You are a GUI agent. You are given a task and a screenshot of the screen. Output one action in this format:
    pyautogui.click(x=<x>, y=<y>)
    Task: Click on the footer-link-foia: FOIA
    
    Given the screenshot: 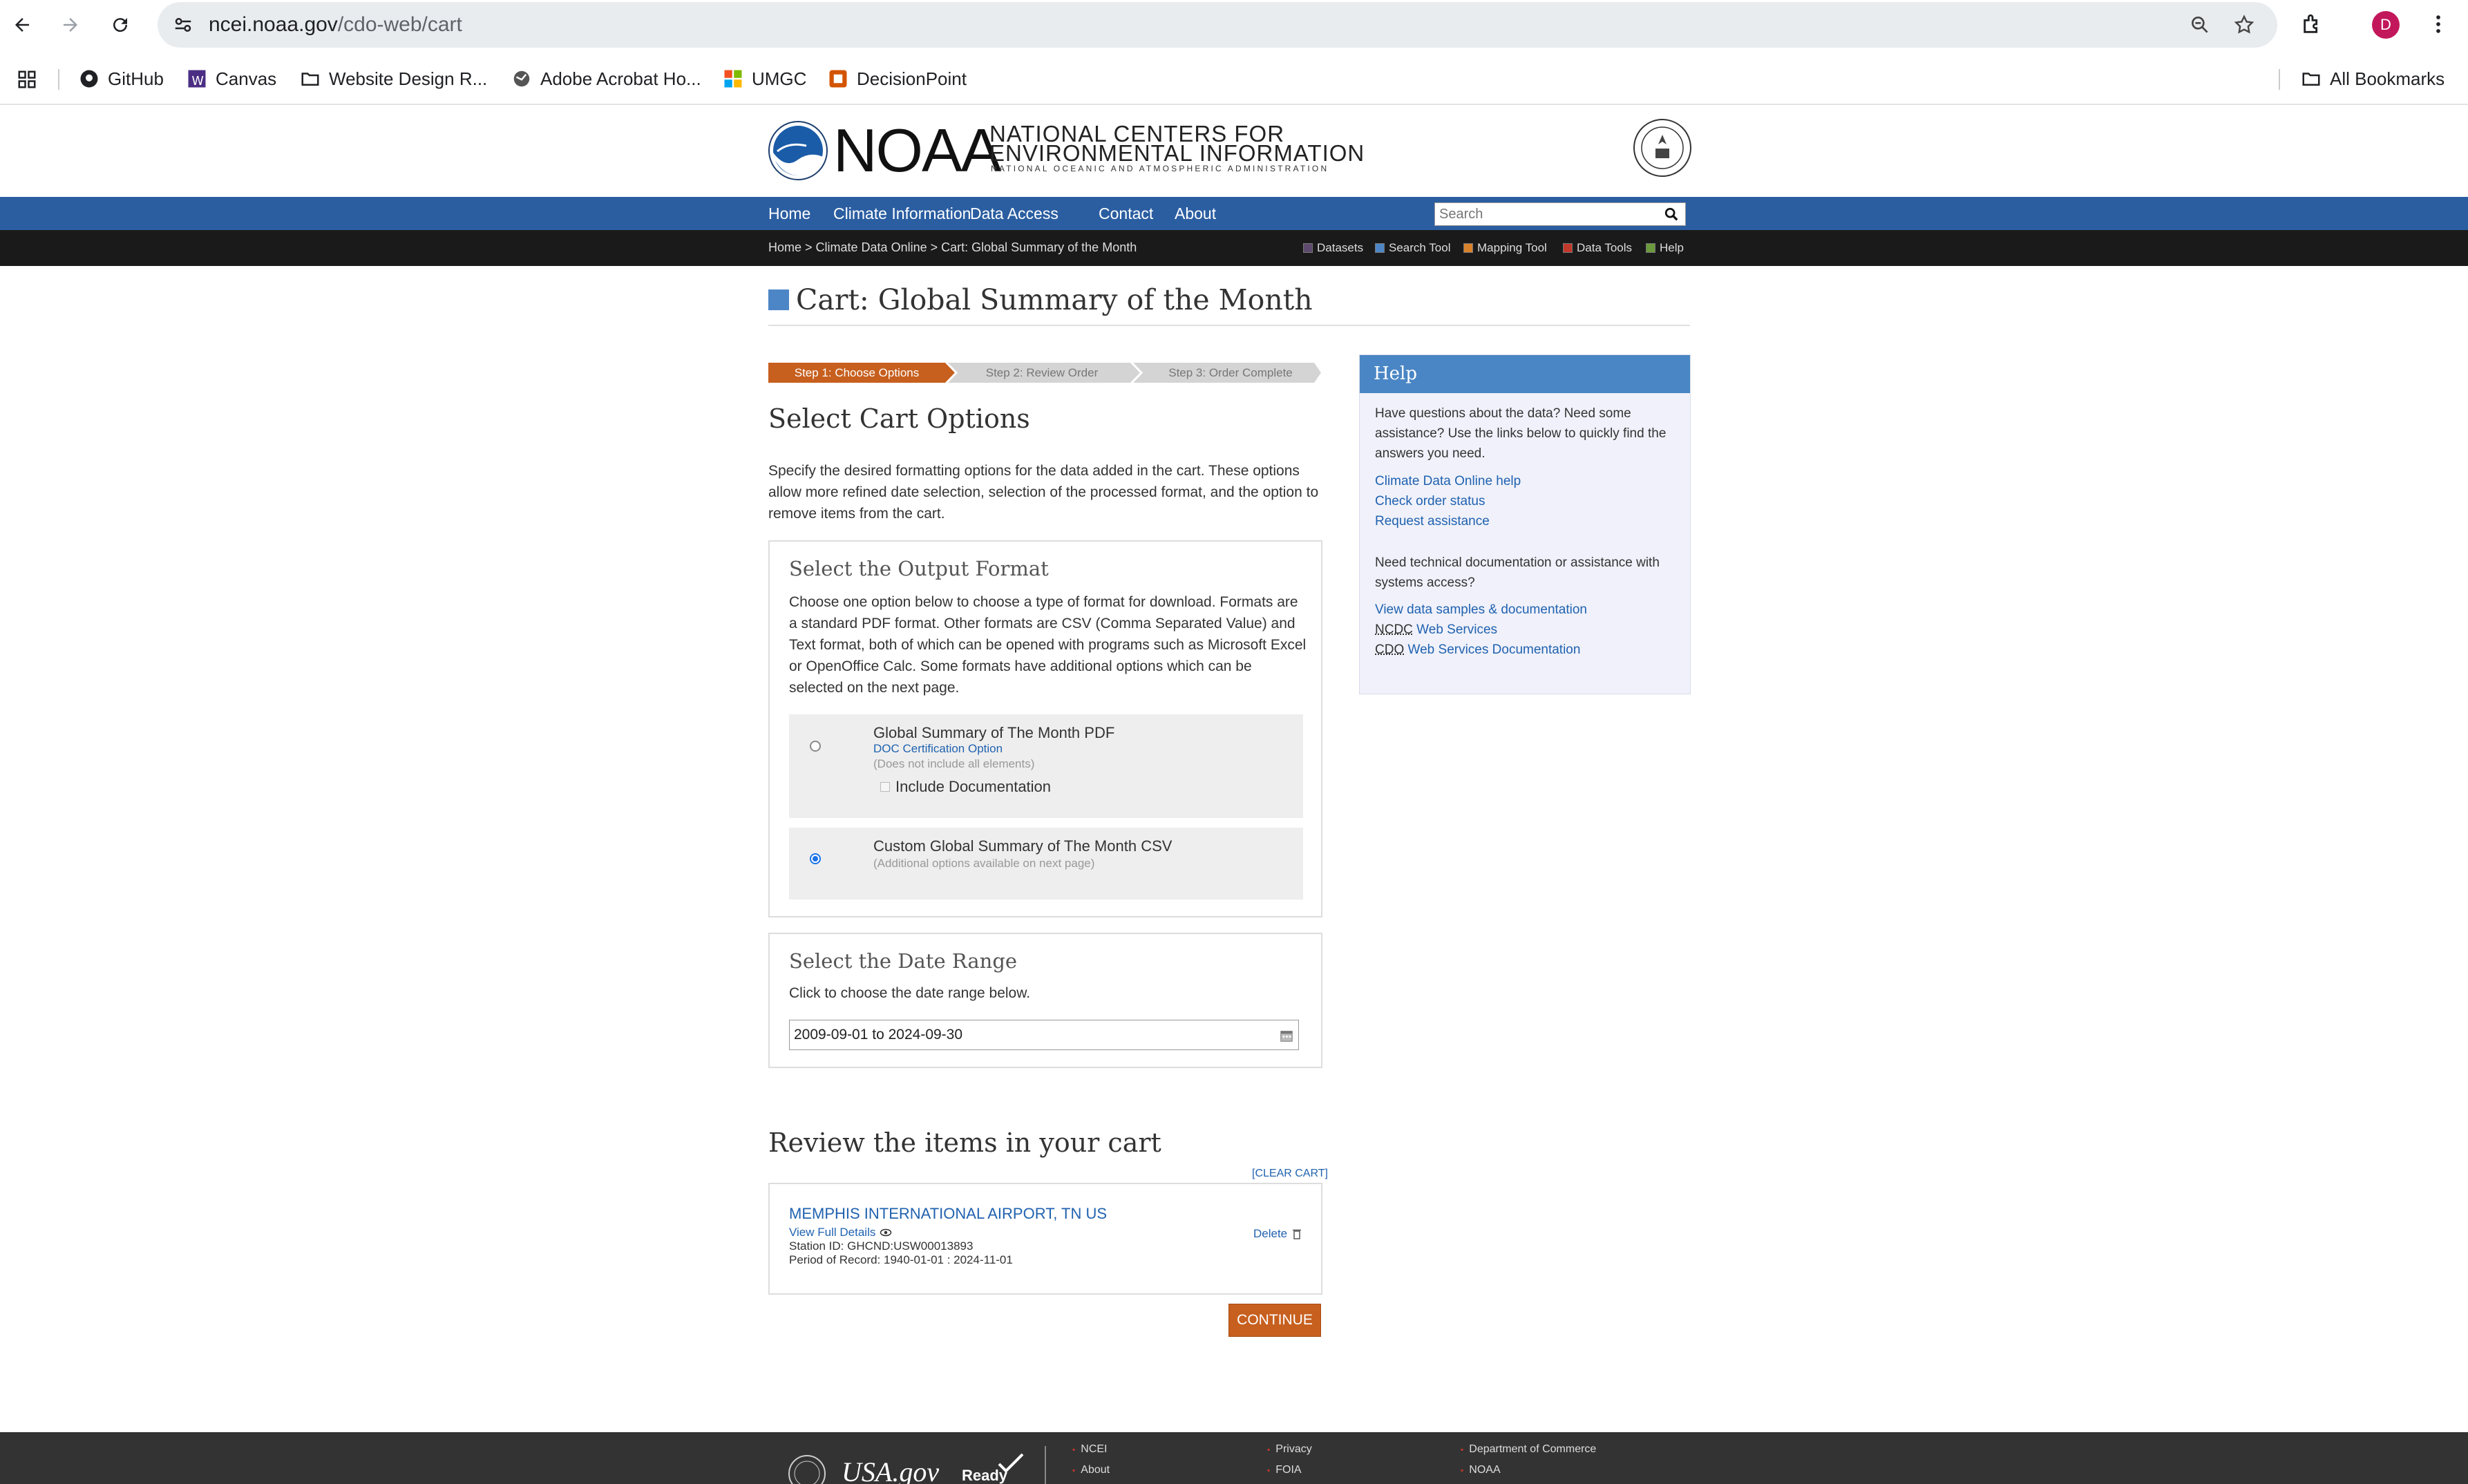 What is the action you would take?
    pyautogui.click(x=1284, y=1470)
    